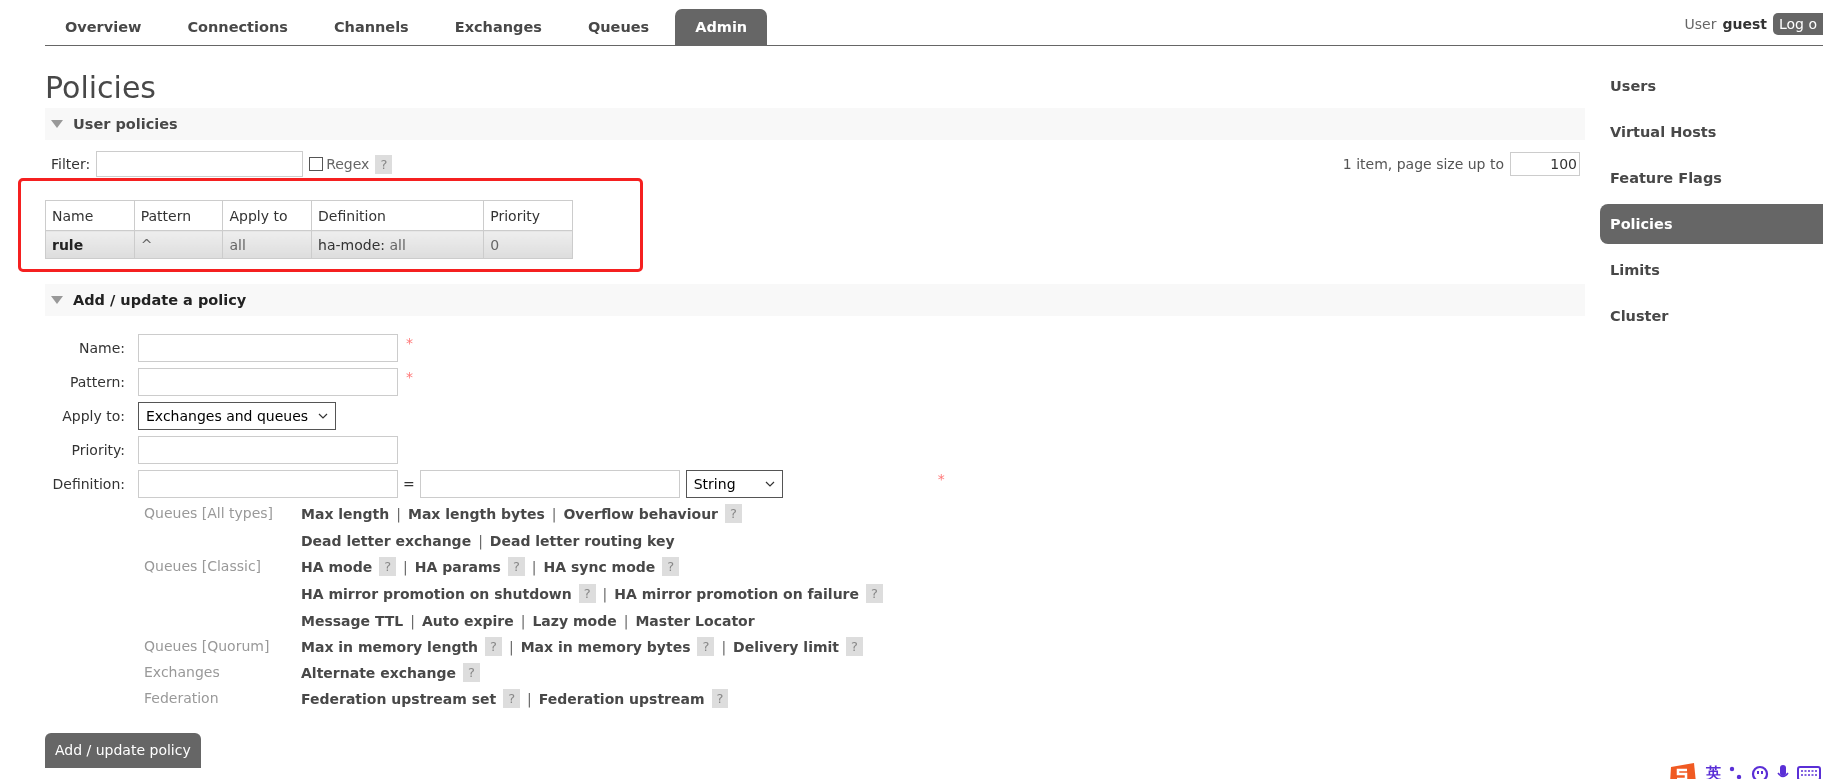 The image size is (1823, 779). What do you see at coordinates (345, 513) in the screenshot?
I see `argument-link: Max length` at bounding box center [345, 513].